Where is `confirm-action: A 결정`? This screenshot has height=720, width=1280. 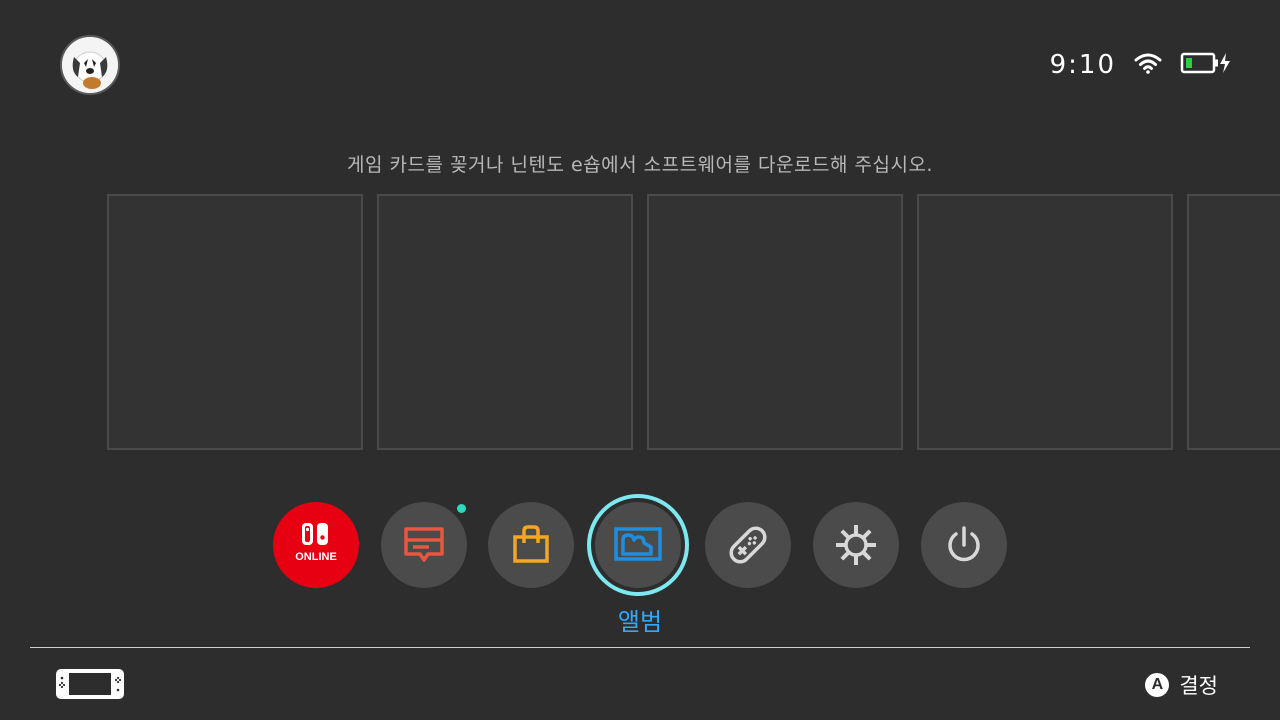 confirm-action: A 결정 is located at coordinates (1181, 685).